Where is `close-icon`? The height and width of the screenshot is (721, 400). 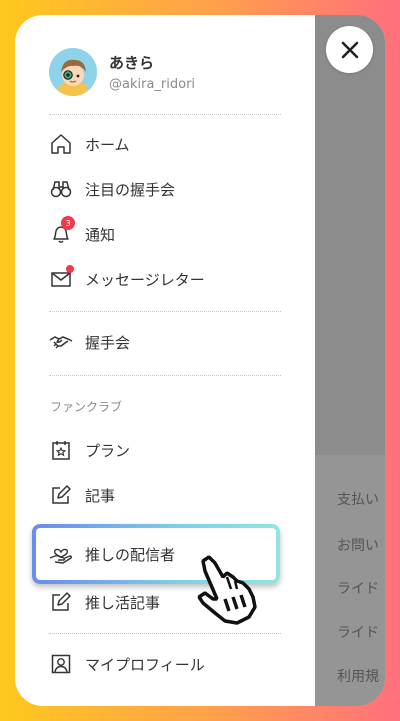 close-icon is located at coordinates (349, 49).